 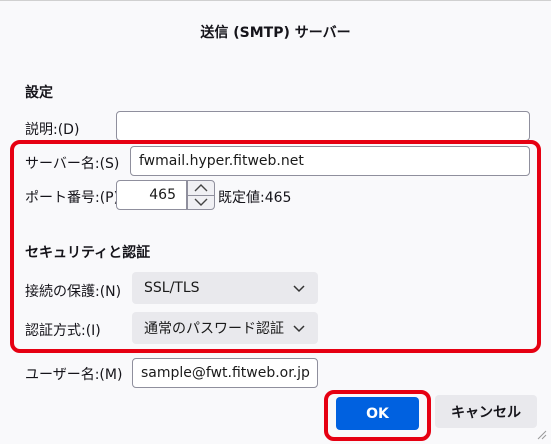 I want to click on username-label: ユーザー名:(M), so click(x=74, y=375).